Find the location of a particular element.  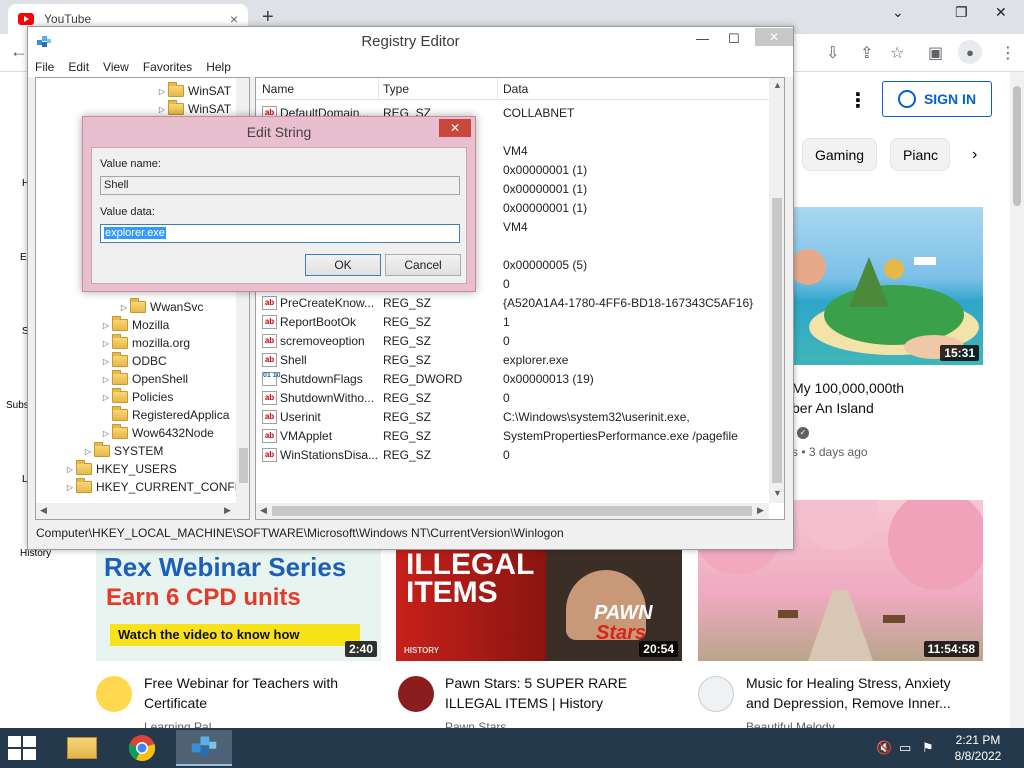

chip-piano: Pianc is located at coordinates (920, 154).